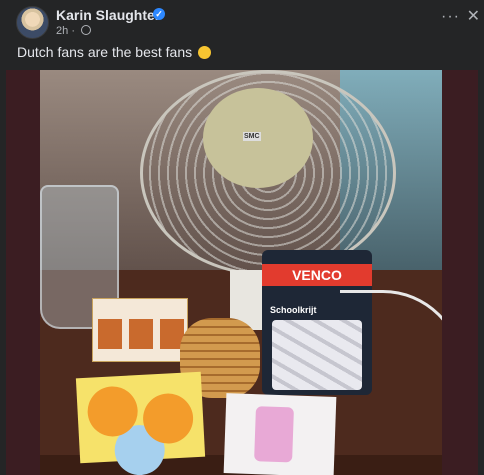  Describe the element at coordinates (450, 17) in the screenshot. I see `more-icon: ···` at that location.